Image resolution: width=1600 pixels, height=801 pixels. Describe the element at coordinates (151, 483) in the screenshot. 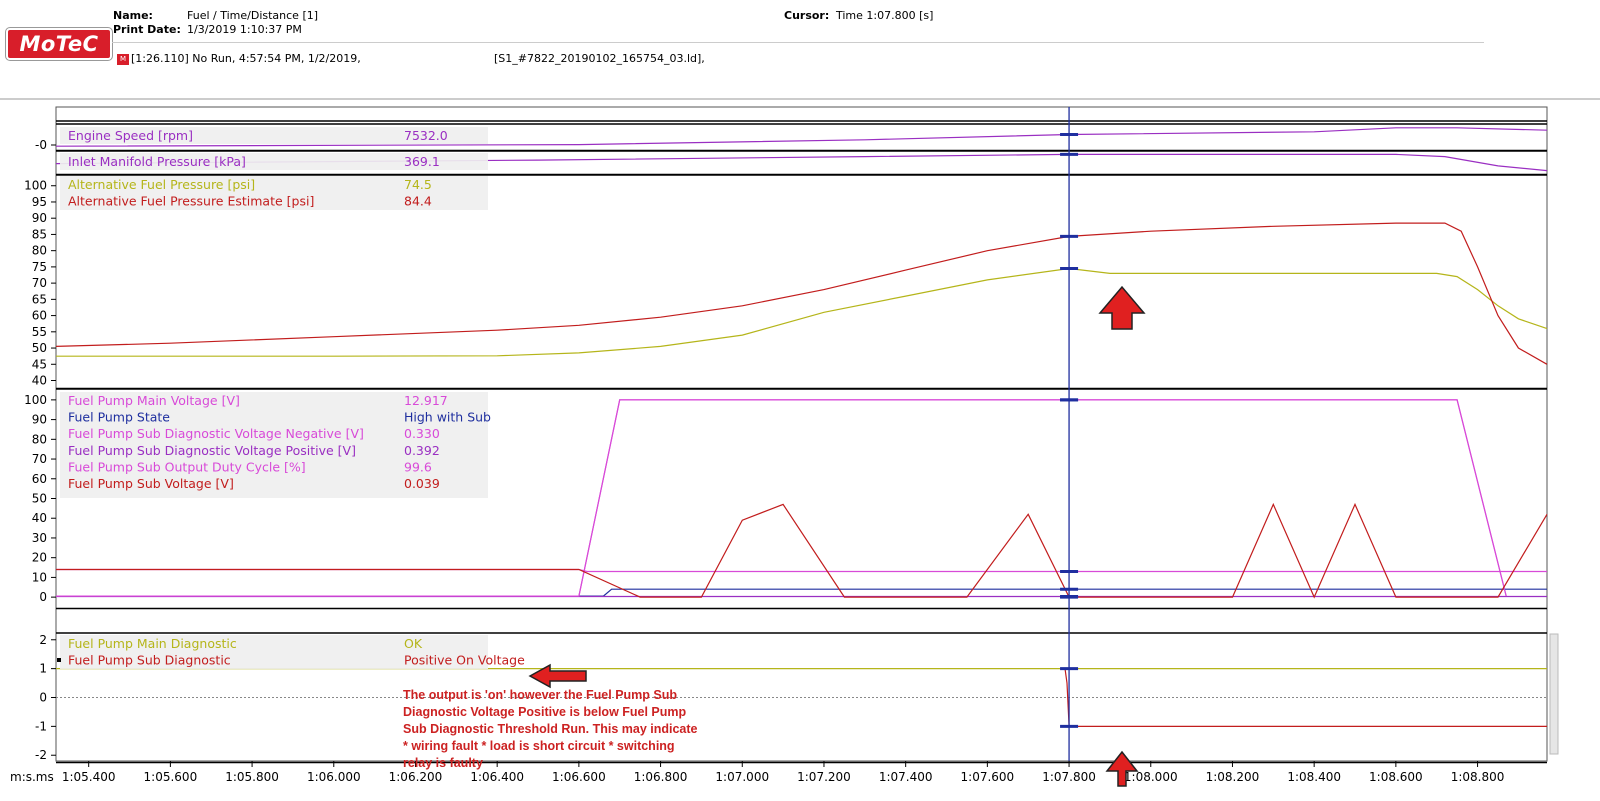

I see `legend-series-name: Fuel Pump Sub Voltage [V]` at that location.